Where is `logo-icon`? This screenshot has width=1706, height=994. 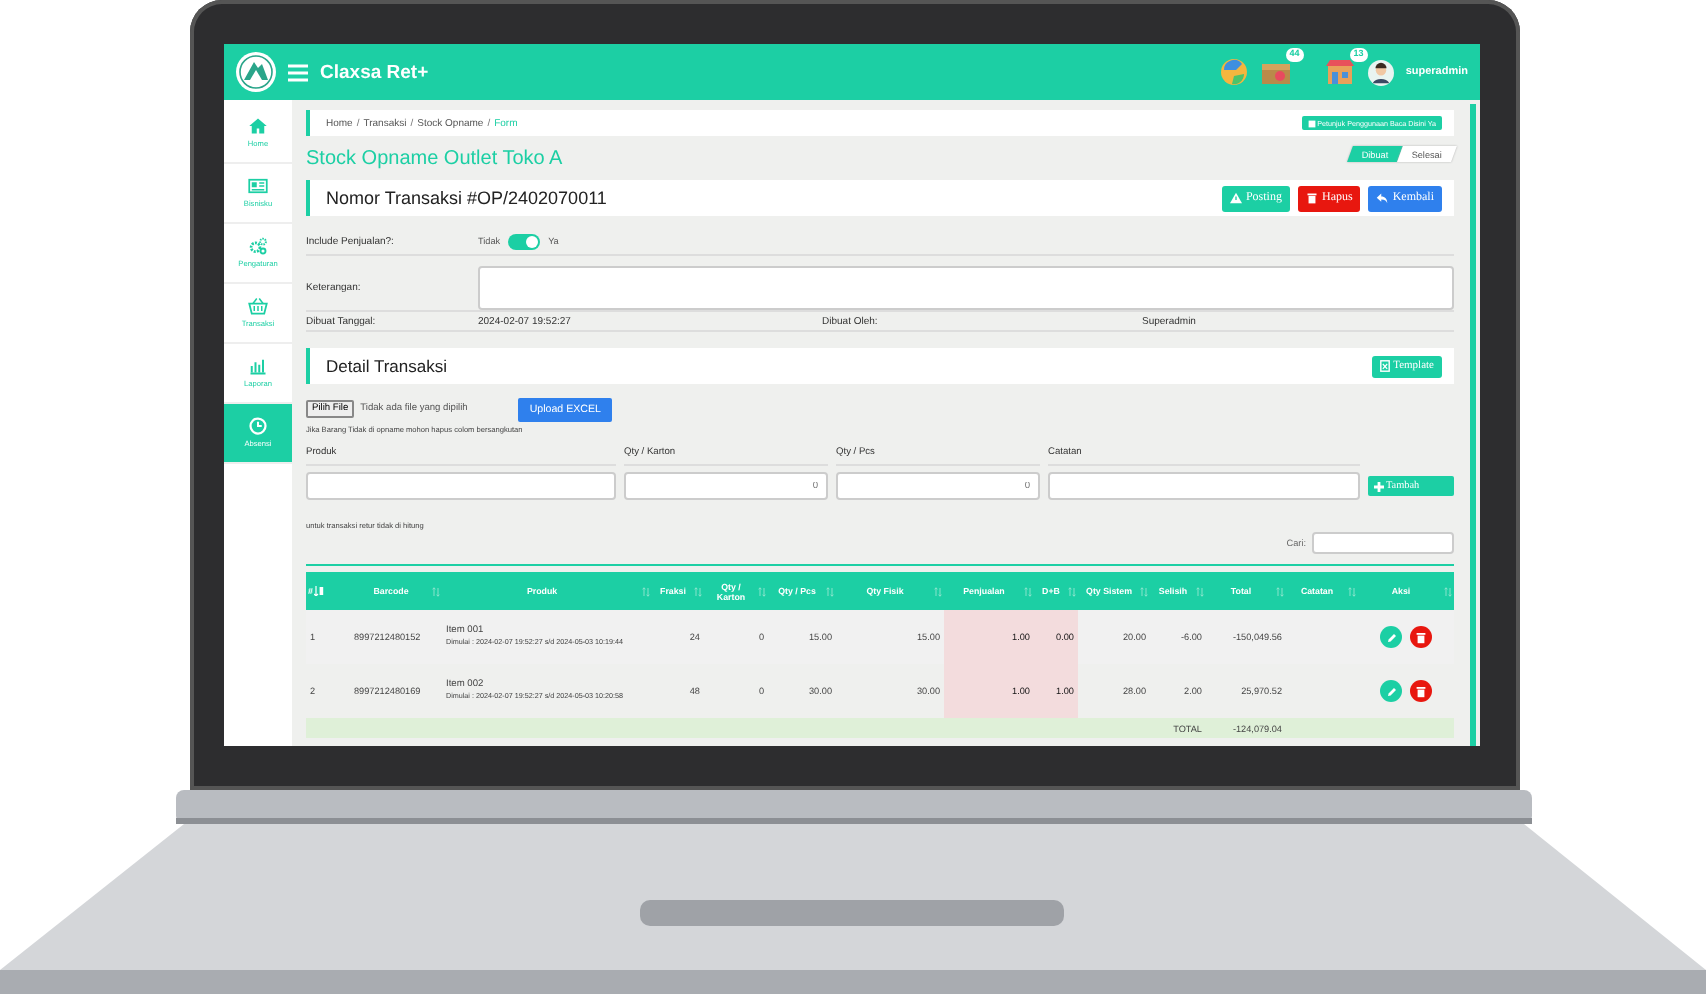
logo-icon is located at coordinates (256, 72).